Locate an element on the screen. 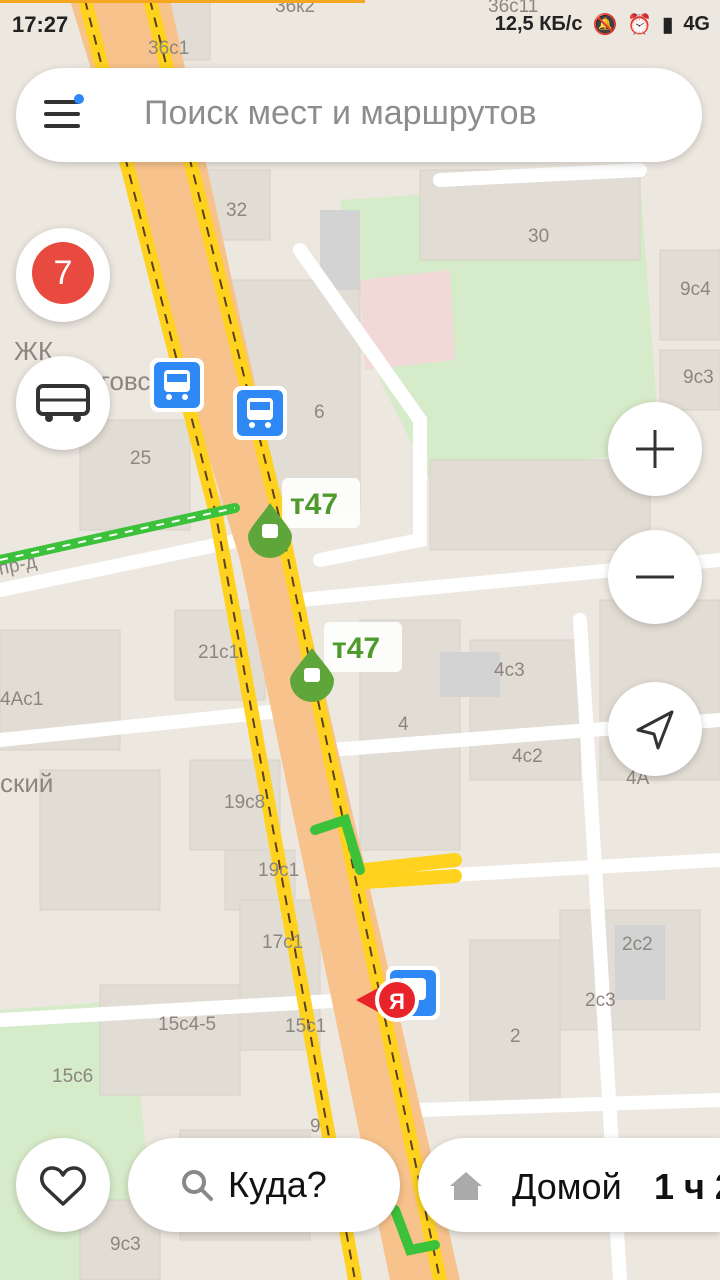 Image resolution: width=720 pixels, height=1280 pixels. signal-icon: ▮ is located at coordinates (668, 25).